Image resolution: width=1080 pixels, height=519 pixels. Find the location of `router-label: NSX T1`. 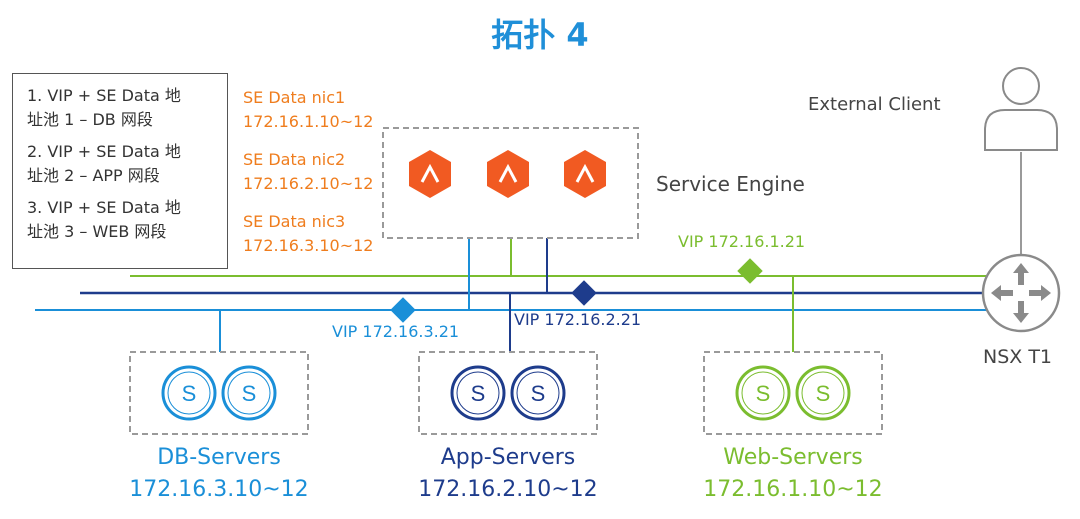

router-label: NSX T1 is located at coordinates (1018, 357).